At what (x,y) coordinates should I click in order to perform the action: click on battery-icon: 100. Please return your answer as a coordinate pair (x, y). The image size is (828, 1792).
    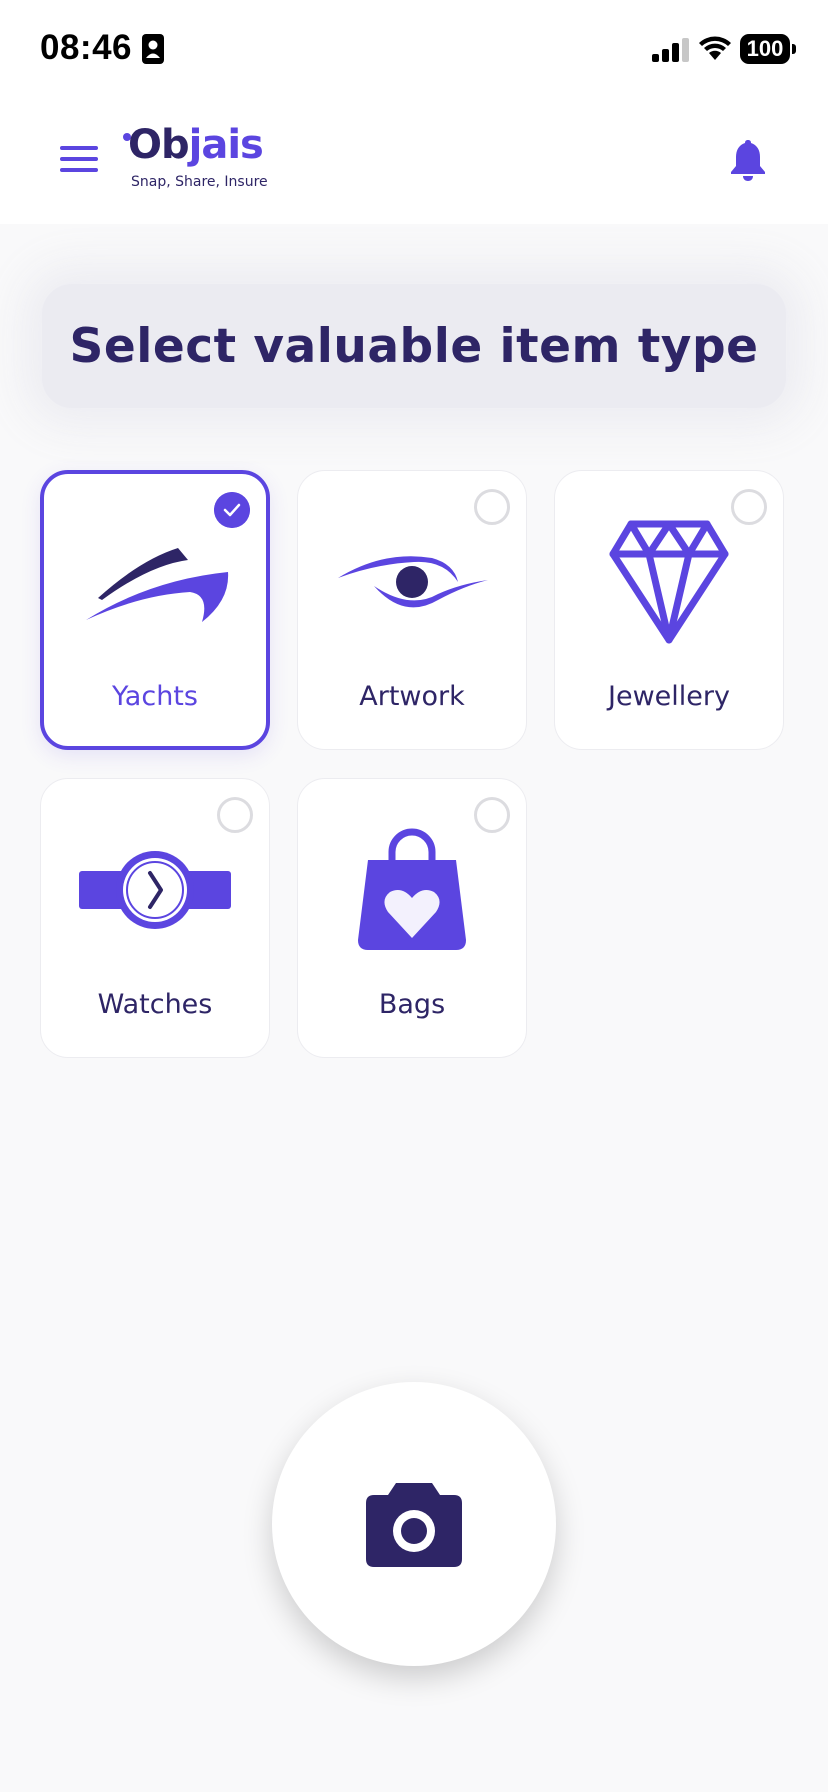
    Looking at the image, I should click on (768, 49).